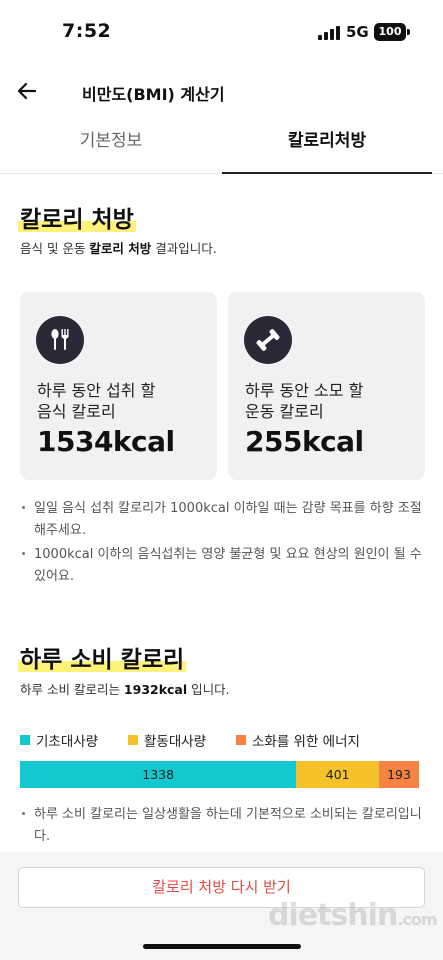  Describe the element at coordinates (125, 689) in the screenshot. I see `daily-calorie-subtitle: 하루 소비 칼로리는 1932kcal 입니다.` at that location.